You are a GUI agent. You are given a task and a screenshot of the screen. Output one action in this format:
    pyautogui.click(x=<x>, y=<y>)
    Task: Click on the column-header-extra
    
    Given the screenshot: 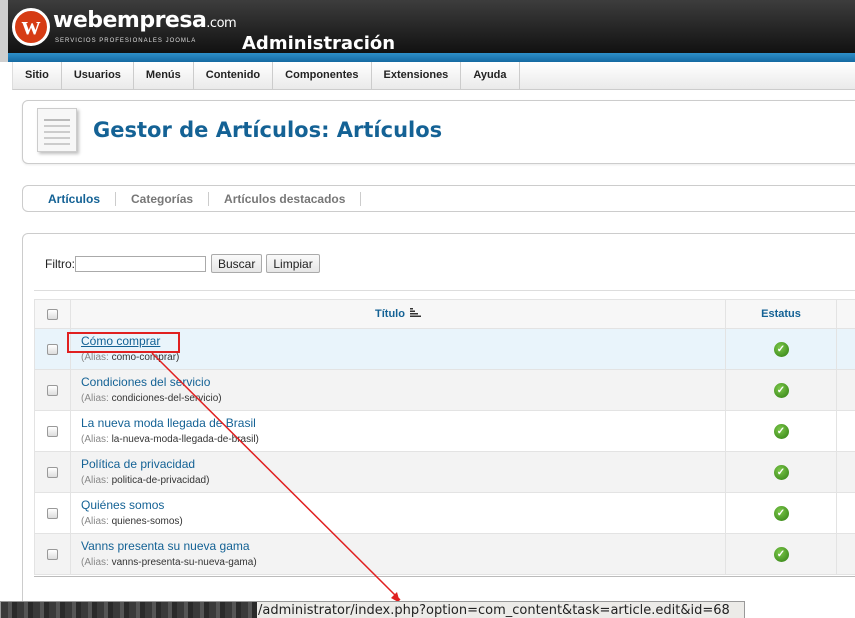 What is the action you would take?
    pyautogui.click(x=845, y=314)
    